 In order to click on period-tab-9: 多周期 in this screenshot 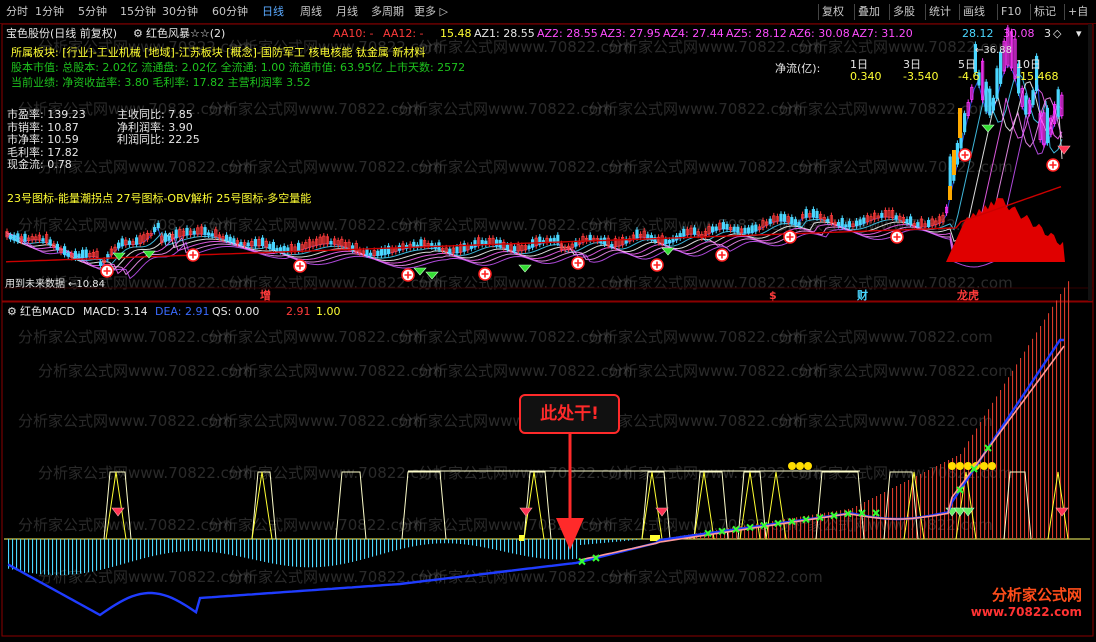, I will do `click(387, 12)`.